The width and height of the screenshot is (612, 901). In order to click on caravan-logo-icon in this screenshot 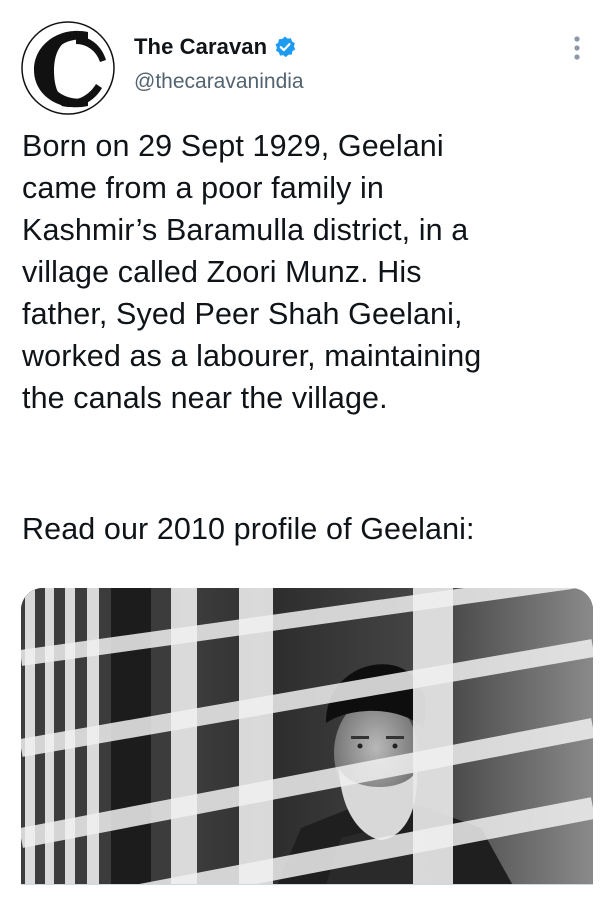, I will do `click(68, 68)`.